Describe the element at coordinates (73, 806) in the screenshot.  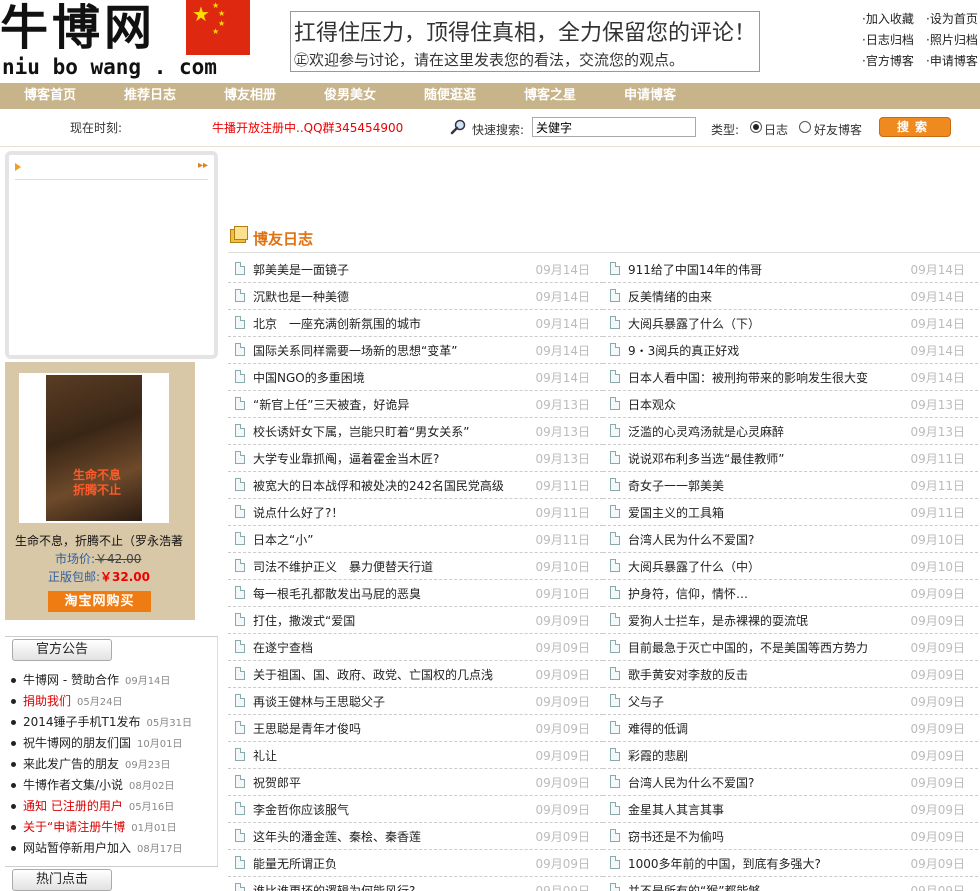
I see `notice-link: 通知 已注册的用户` at that location.